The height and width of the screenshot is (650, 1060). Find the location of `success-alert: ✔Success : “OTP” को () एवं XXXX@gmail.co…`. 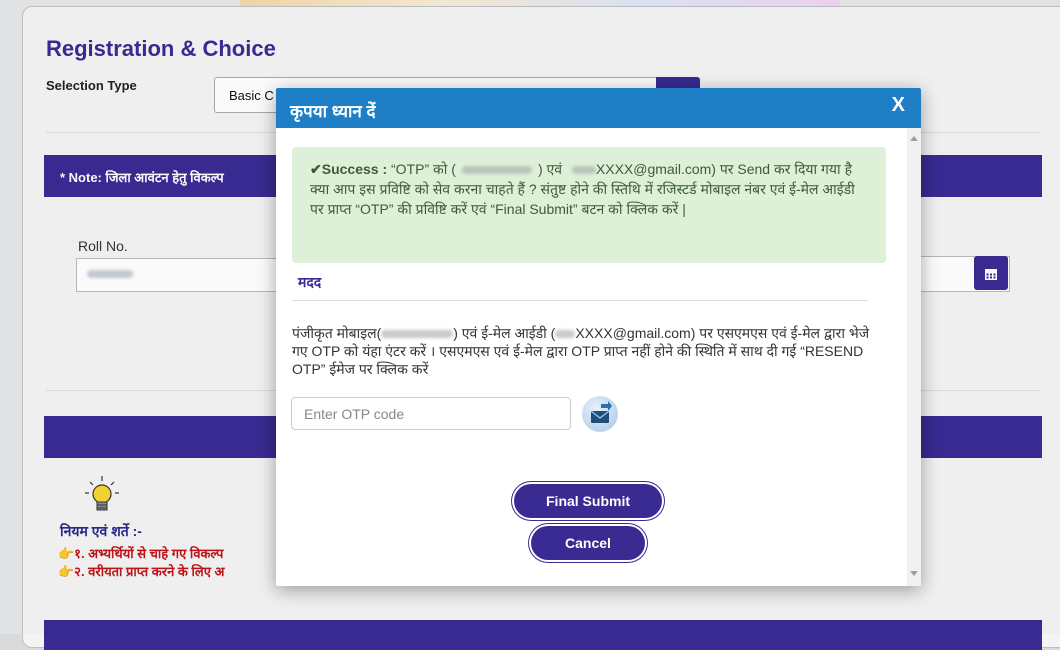

success-alert: ✔Success : “OTP” को () एवं XXXX@gmail.co… is located at coordinates (589, 205).